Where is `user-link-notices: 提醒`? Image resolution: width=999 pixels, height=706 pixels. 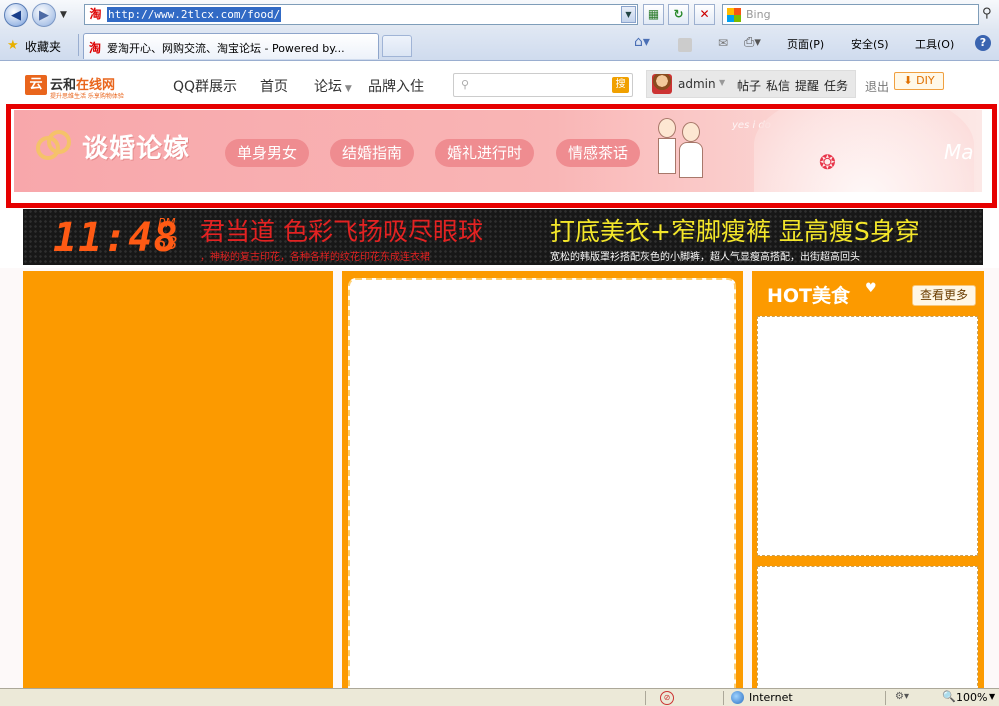
user-link-notices: 提醒 is located at coordinates (807, 85).